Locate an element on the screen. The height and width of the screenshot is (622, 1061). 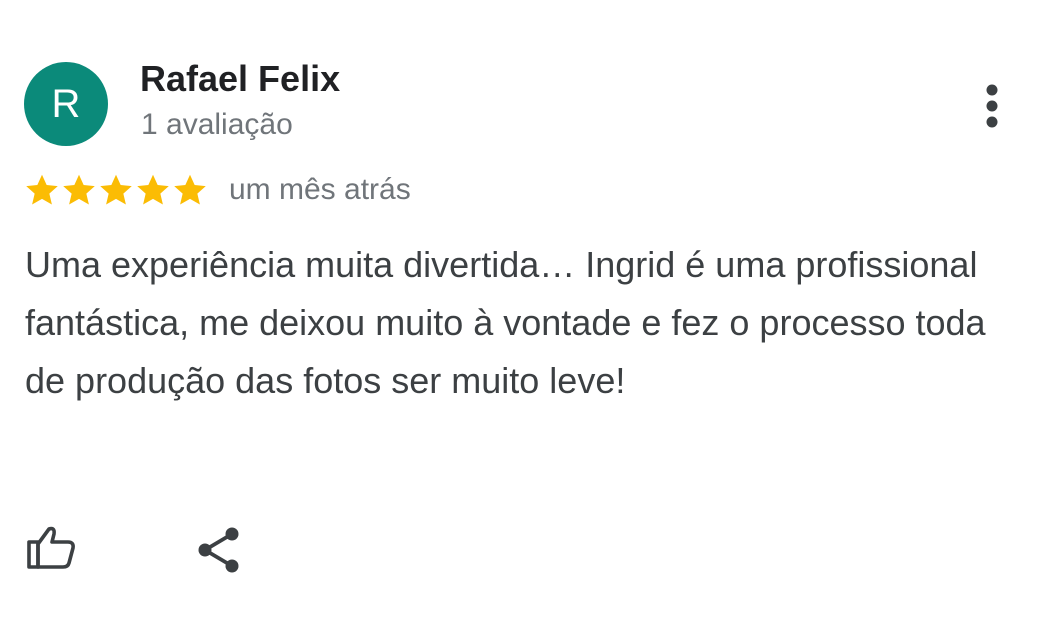
star-rating is located at coordinates (116, 190).